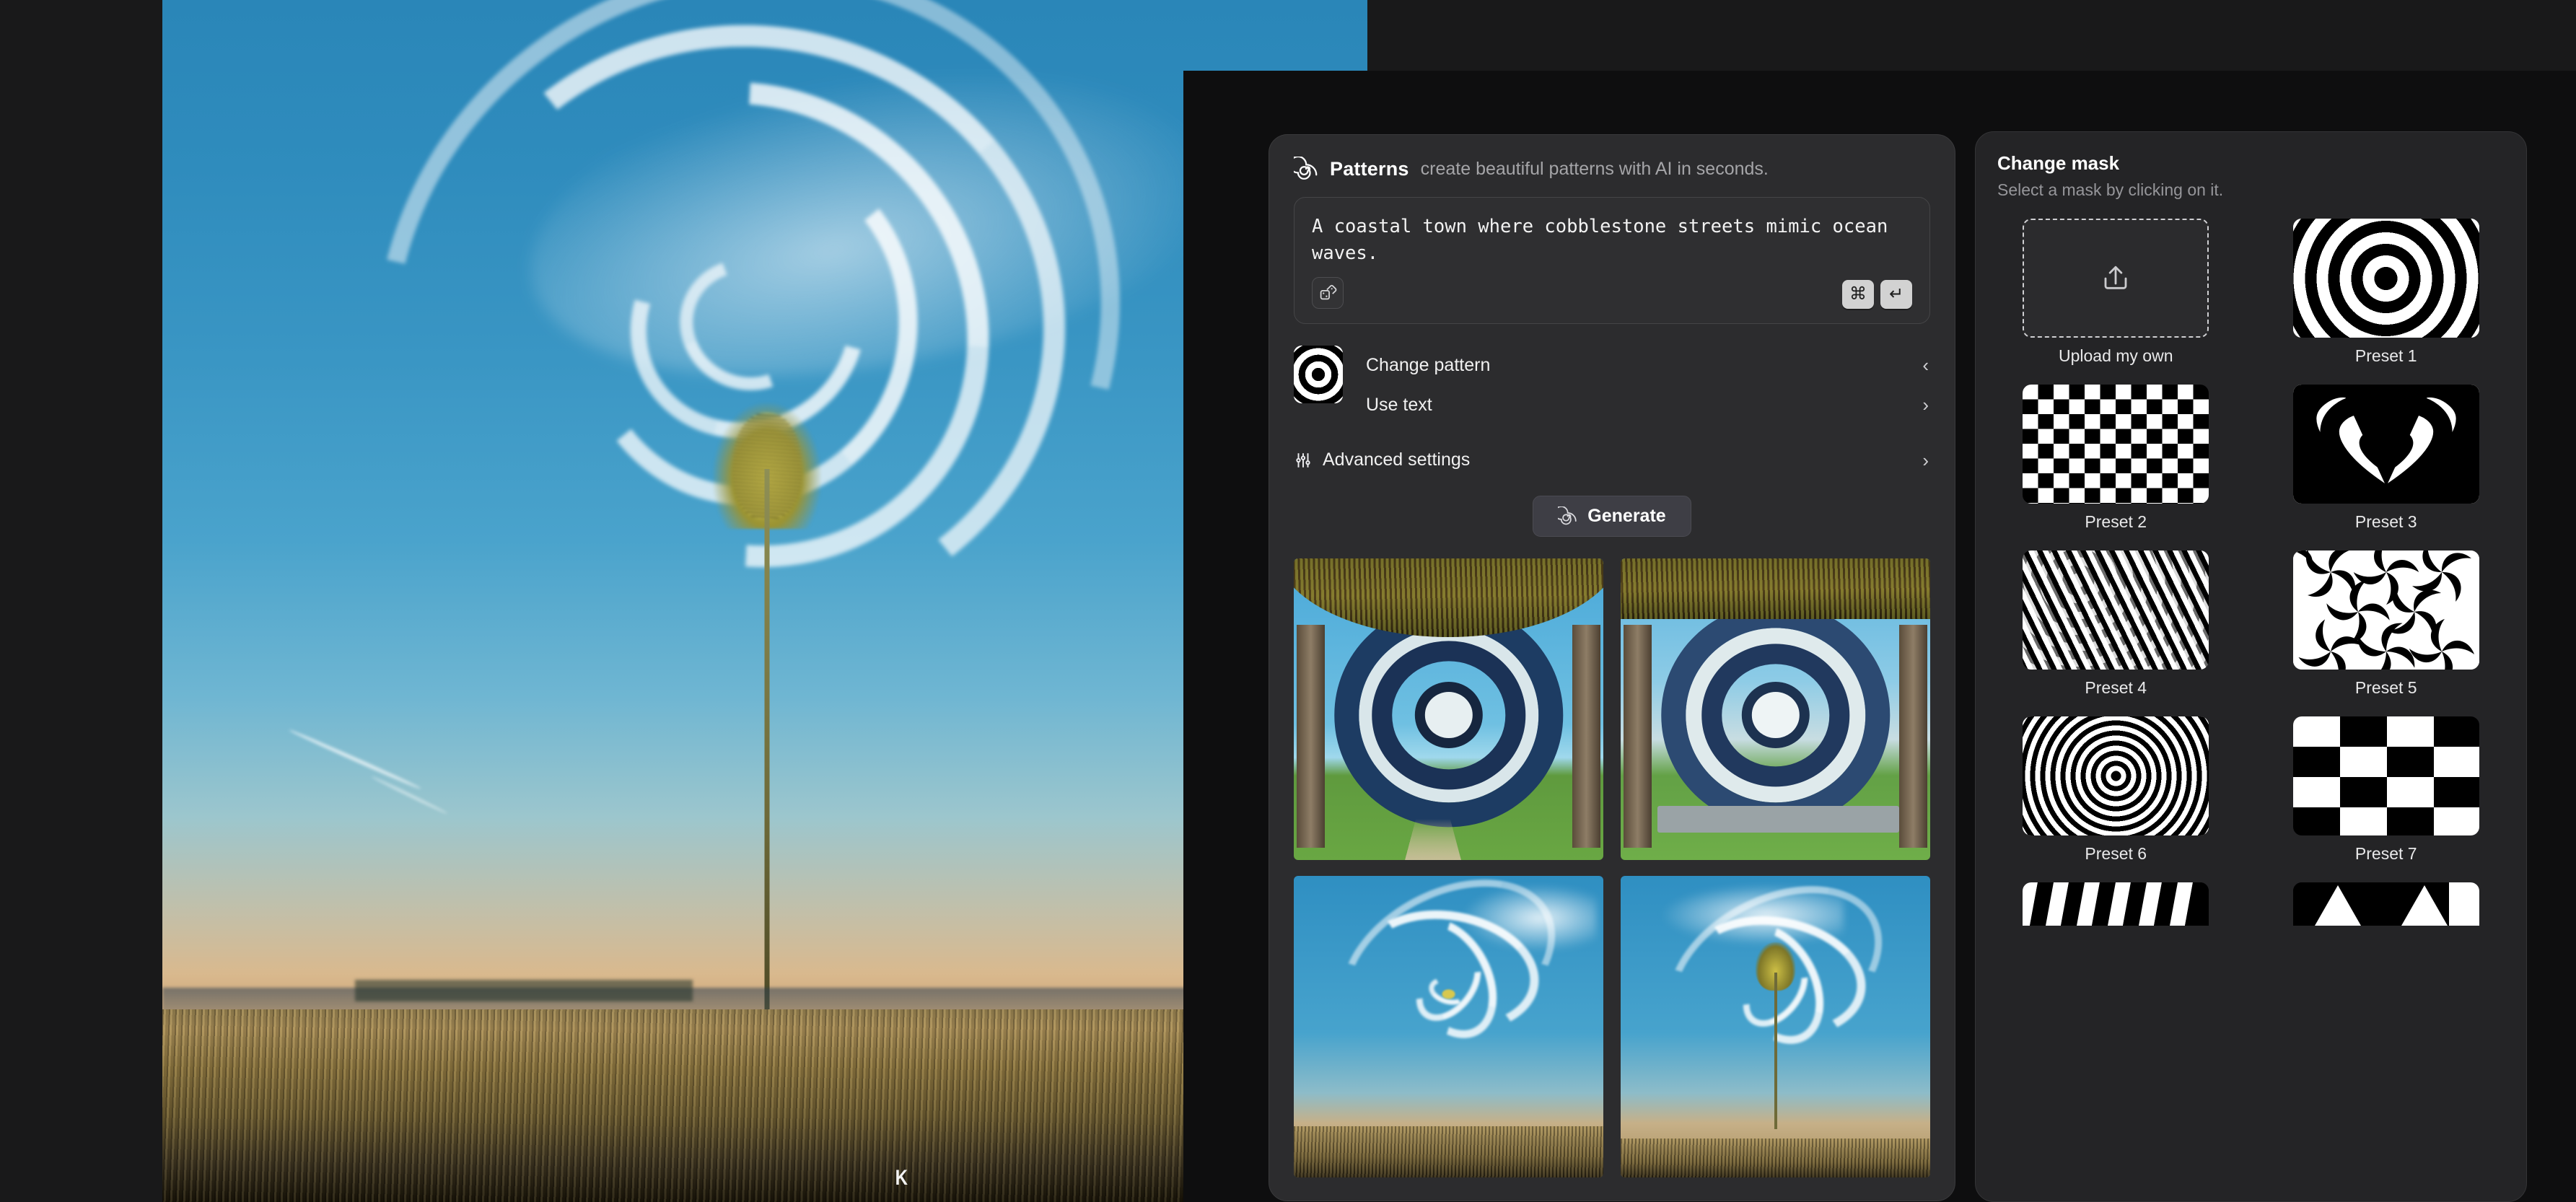 Image resolution: width=2576 pixels, height=1202 pixels. What do you see at coordinates (767, 751) in the screenshot?
I see `preview-plant-stem` at bounding box center [767, 751].